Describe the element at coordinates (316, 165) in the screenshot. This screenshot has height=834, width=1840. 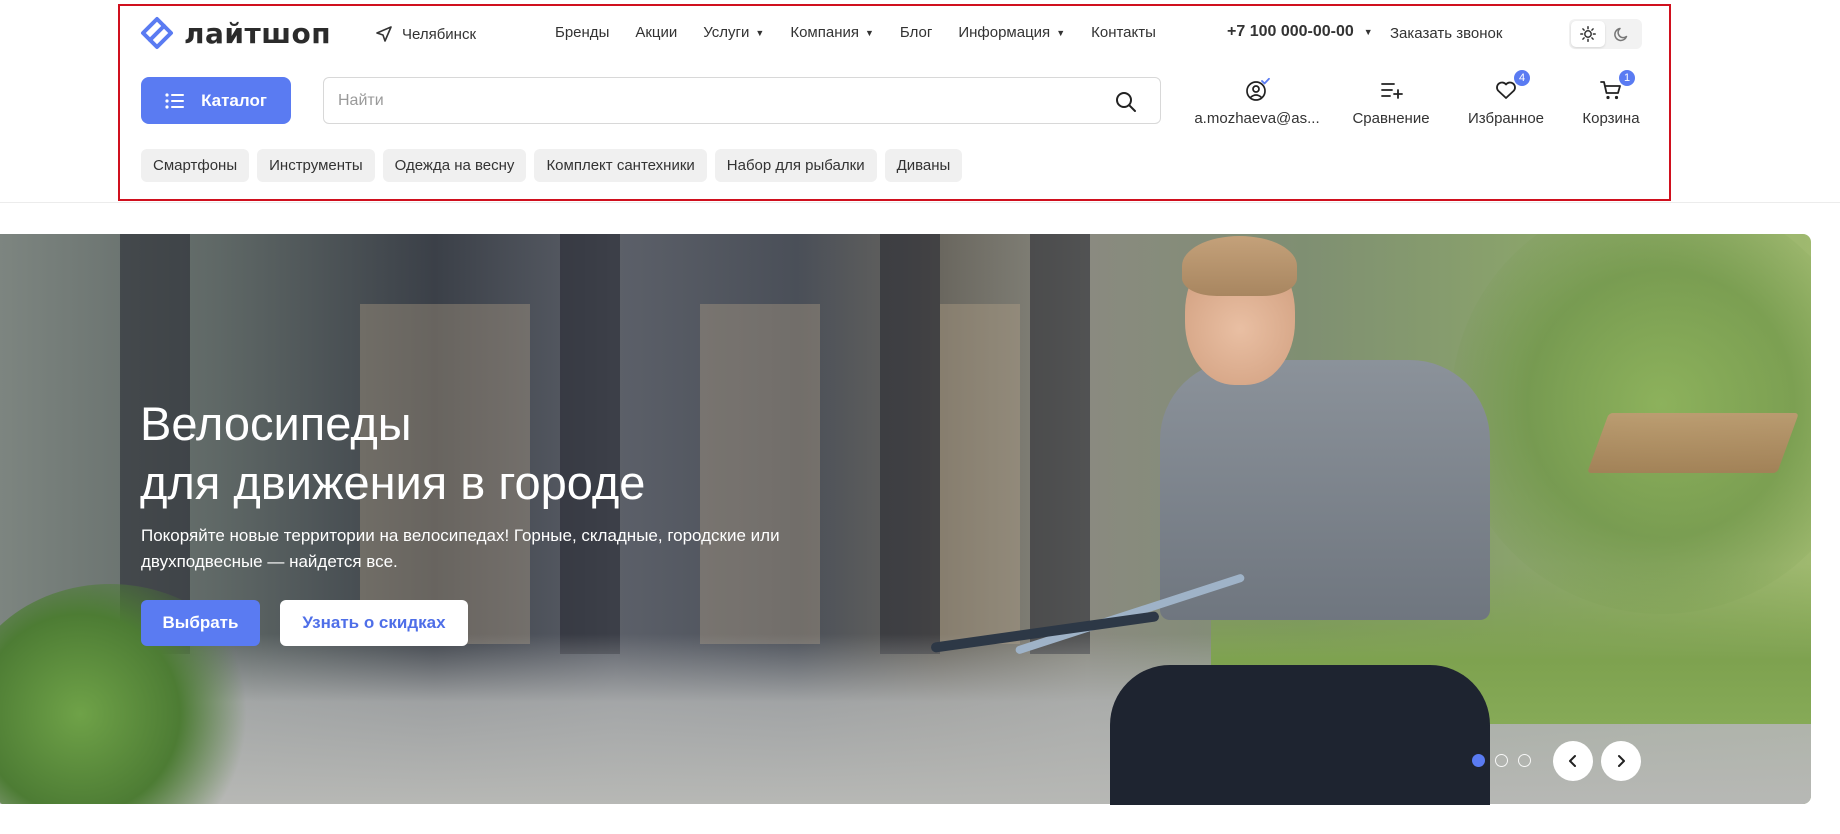
I see `quick-link-chip: Инструменты` at that location.